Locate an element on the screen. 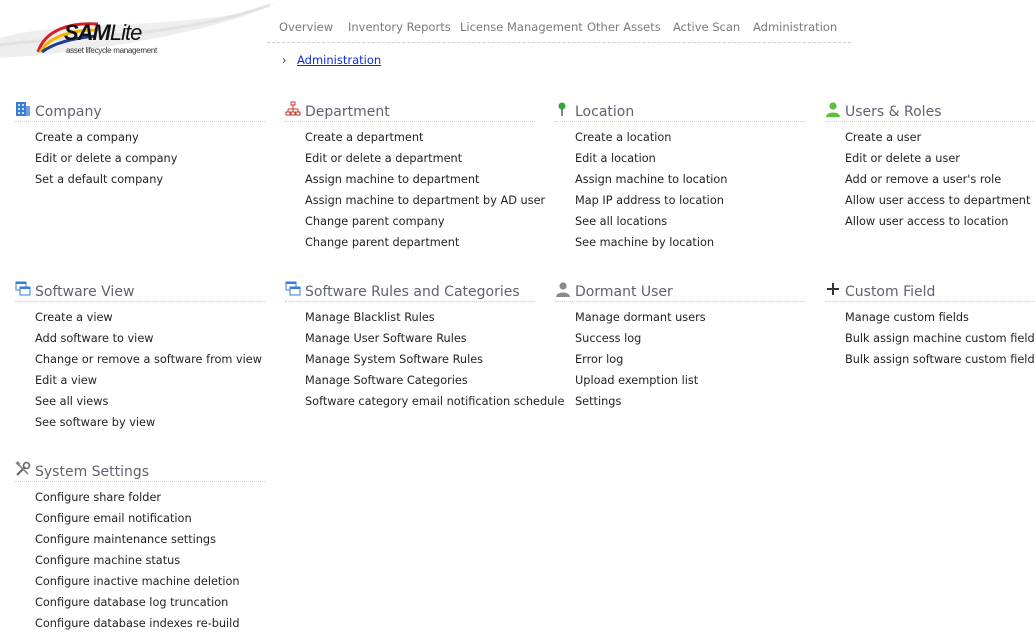 This screenshot has height=639, width=1036. link-add-remove-user-role: Add or remove a user's role is located at coordinates (940, 182).